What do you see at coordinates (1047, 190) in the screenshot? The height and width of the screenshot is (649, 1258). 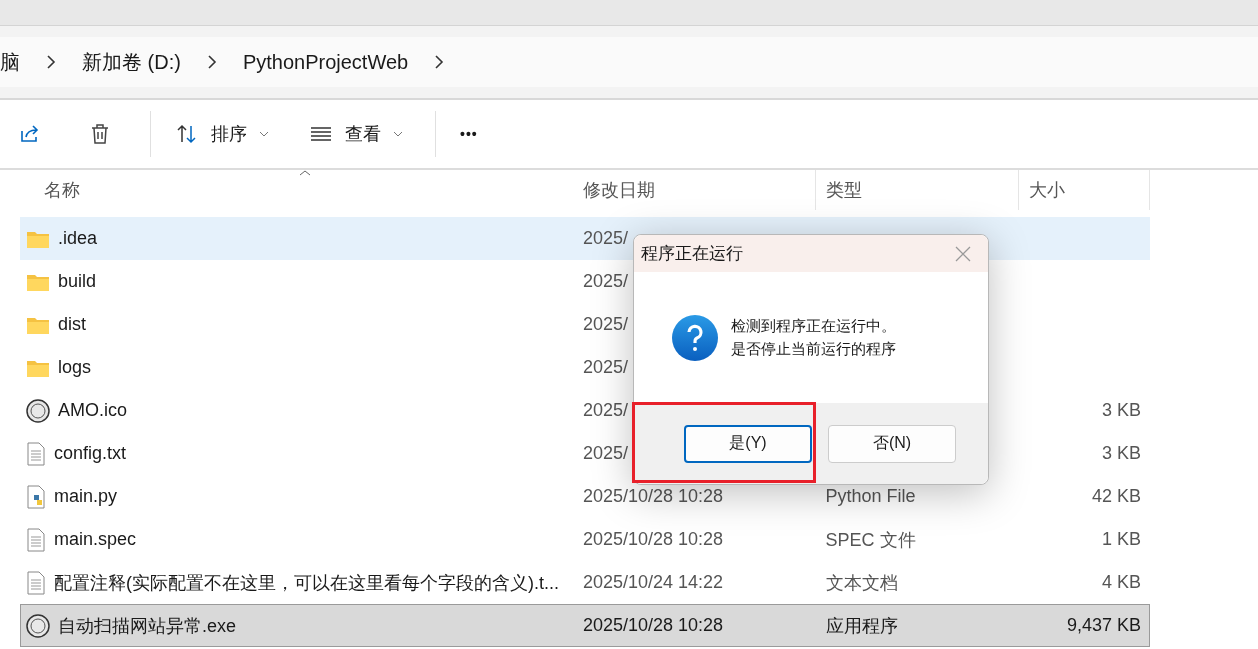 I see `column-header: 大小` at bounding box center [1047, 190].